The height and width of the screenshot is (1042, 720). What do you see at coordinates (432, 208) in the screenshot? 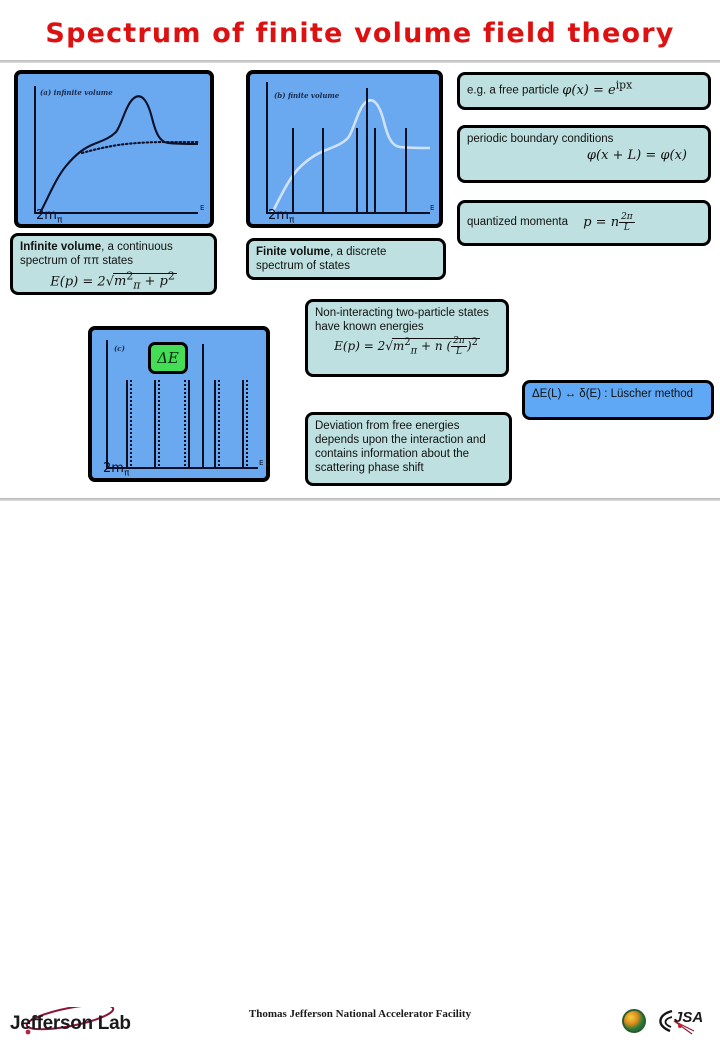
I see `panel-b-axis-label: E` at bounding box center [432, 208].